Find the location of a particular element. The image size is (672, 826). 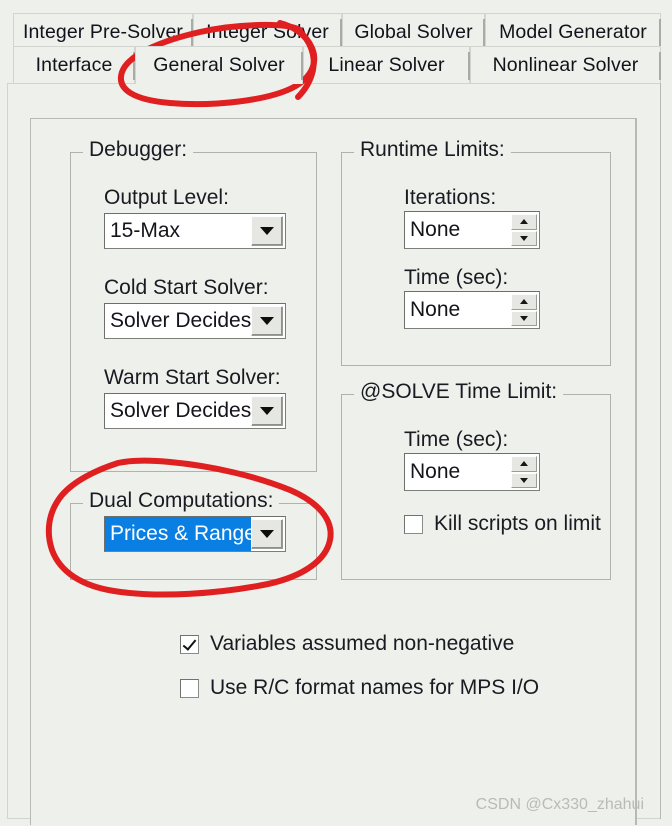

combo-output-level-value: 15-Max is located at coordinates (145, 230).